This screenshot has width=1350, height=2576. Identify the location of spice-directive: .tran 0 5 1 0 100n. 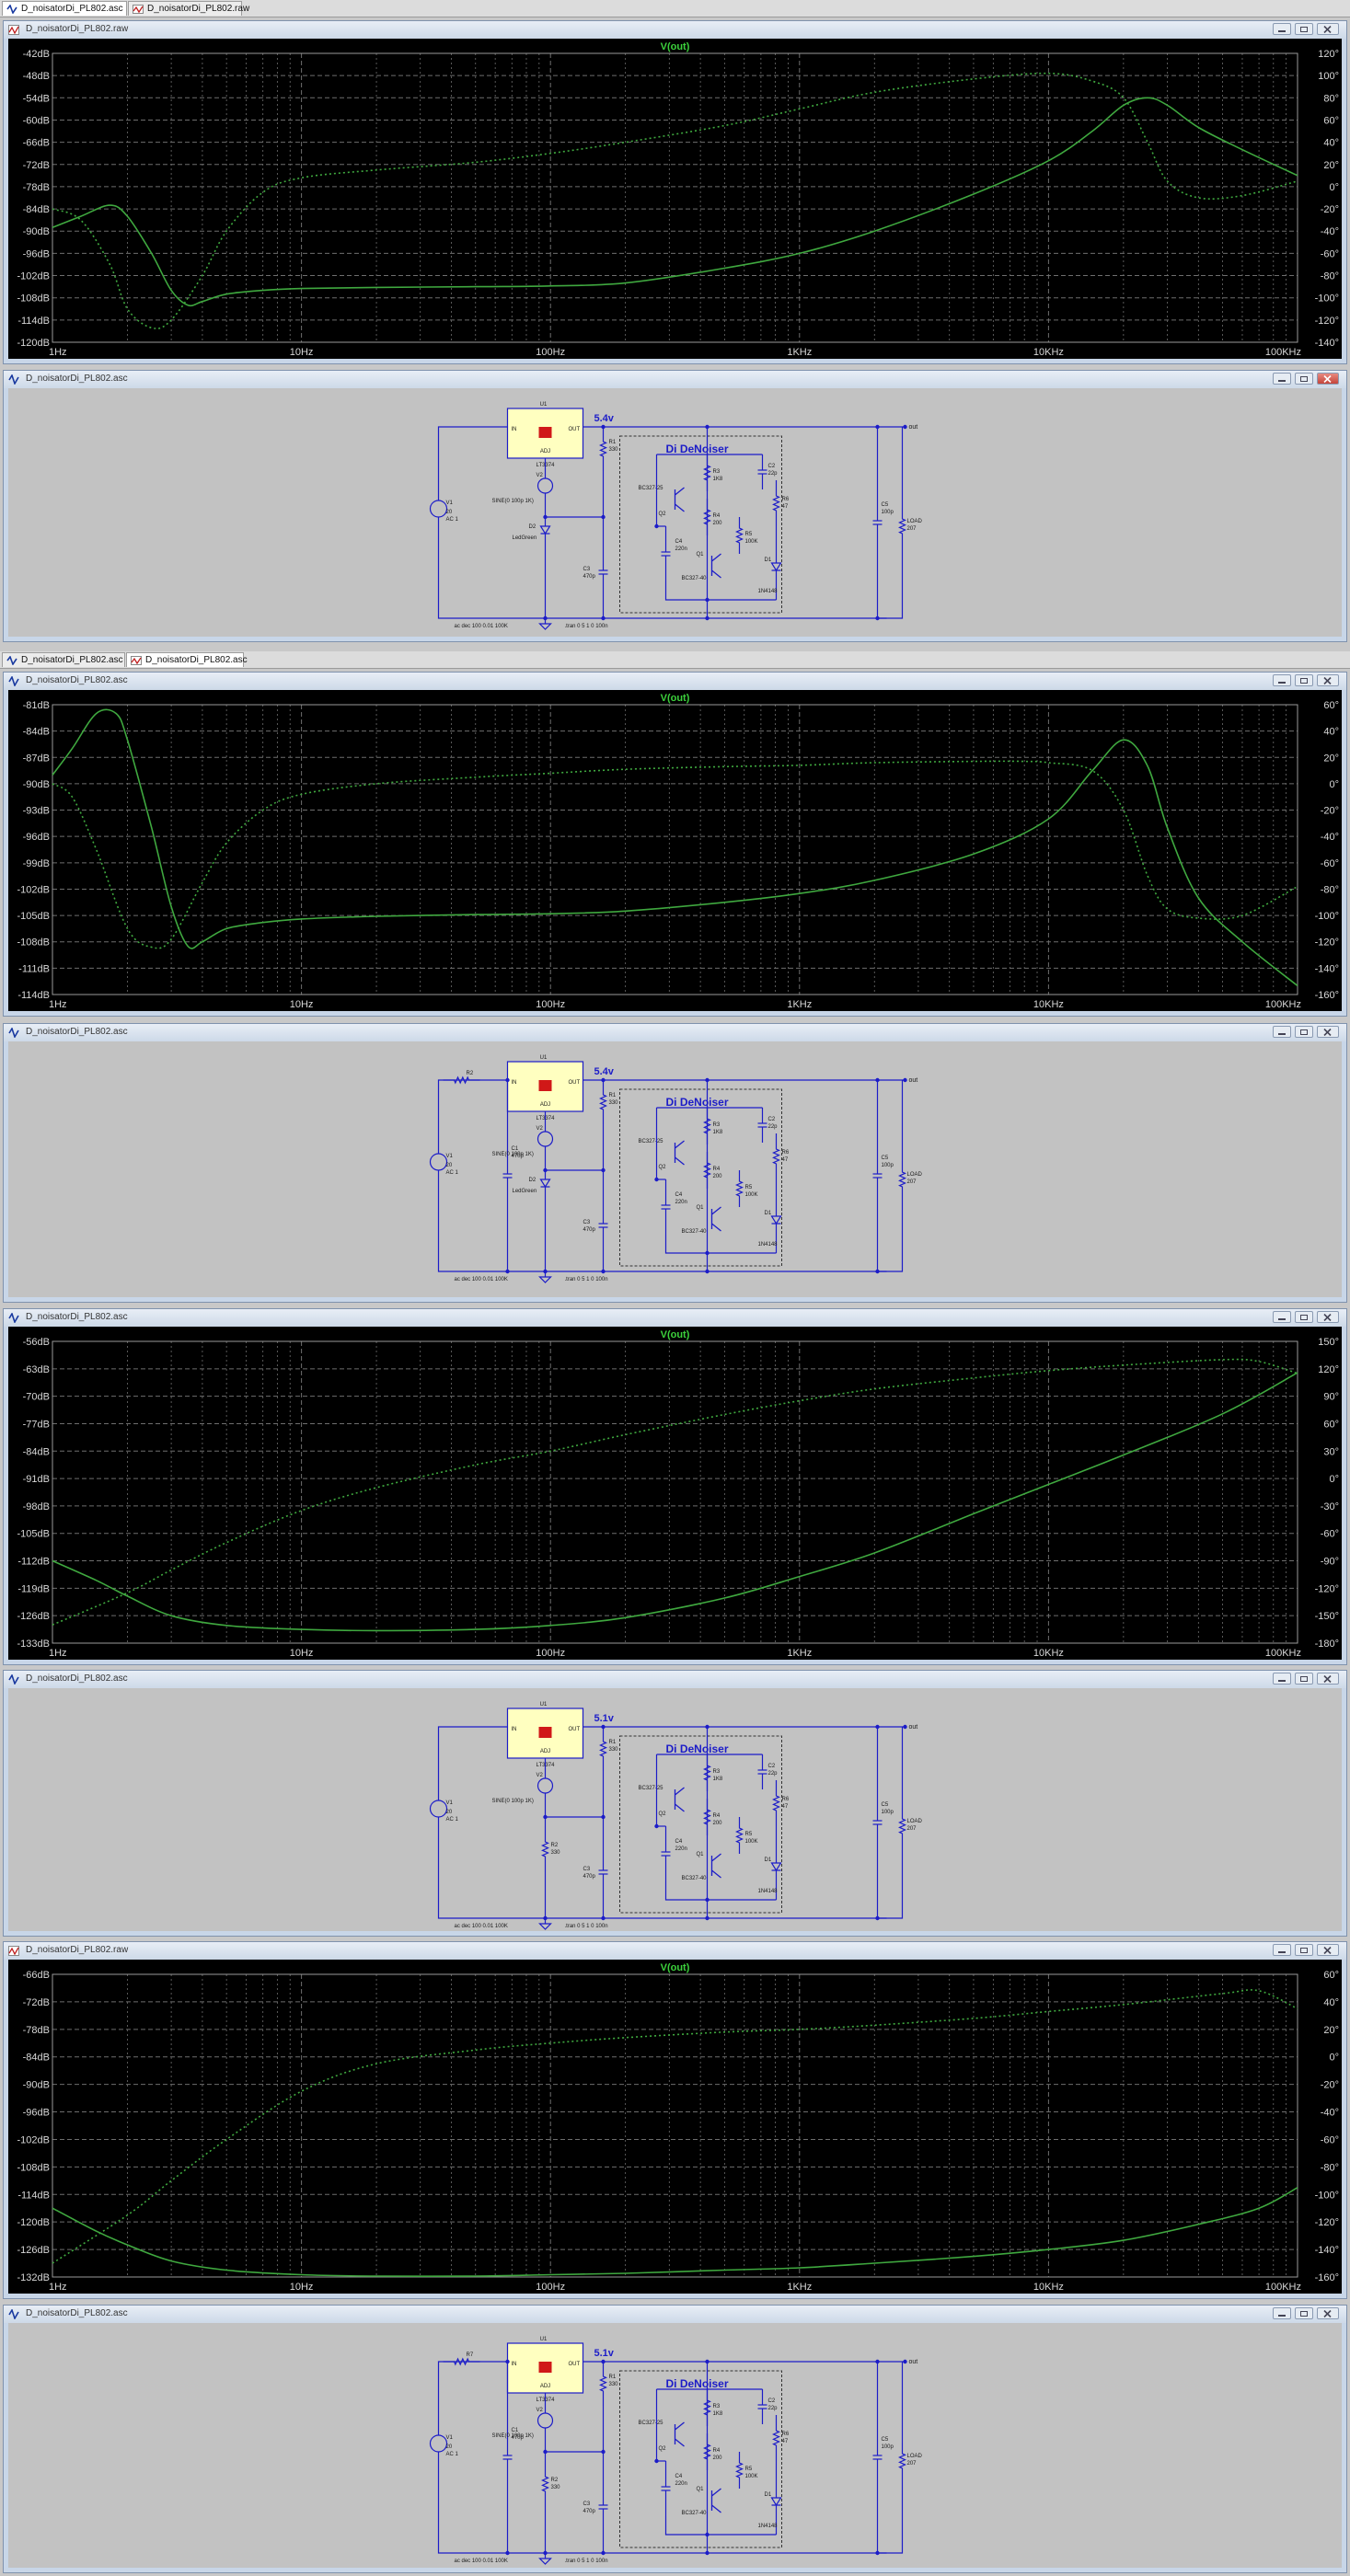
(586, 1279).